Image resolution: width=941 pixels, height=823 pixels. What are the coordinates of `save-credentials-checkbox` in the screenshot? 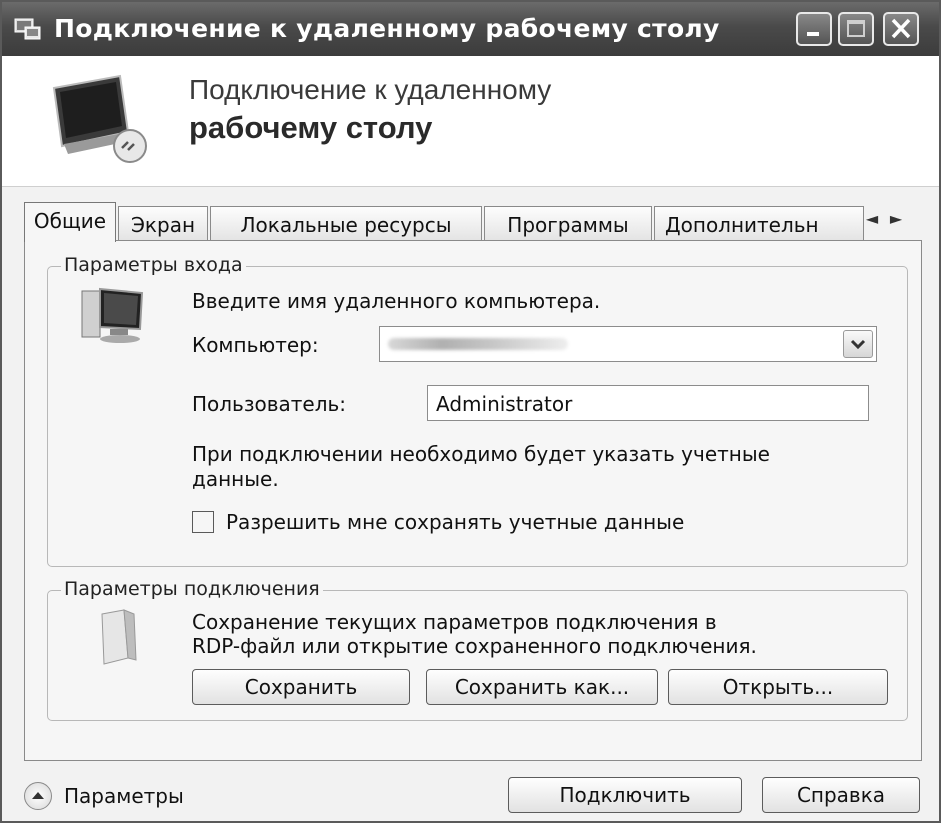 It's located at (203, 522).